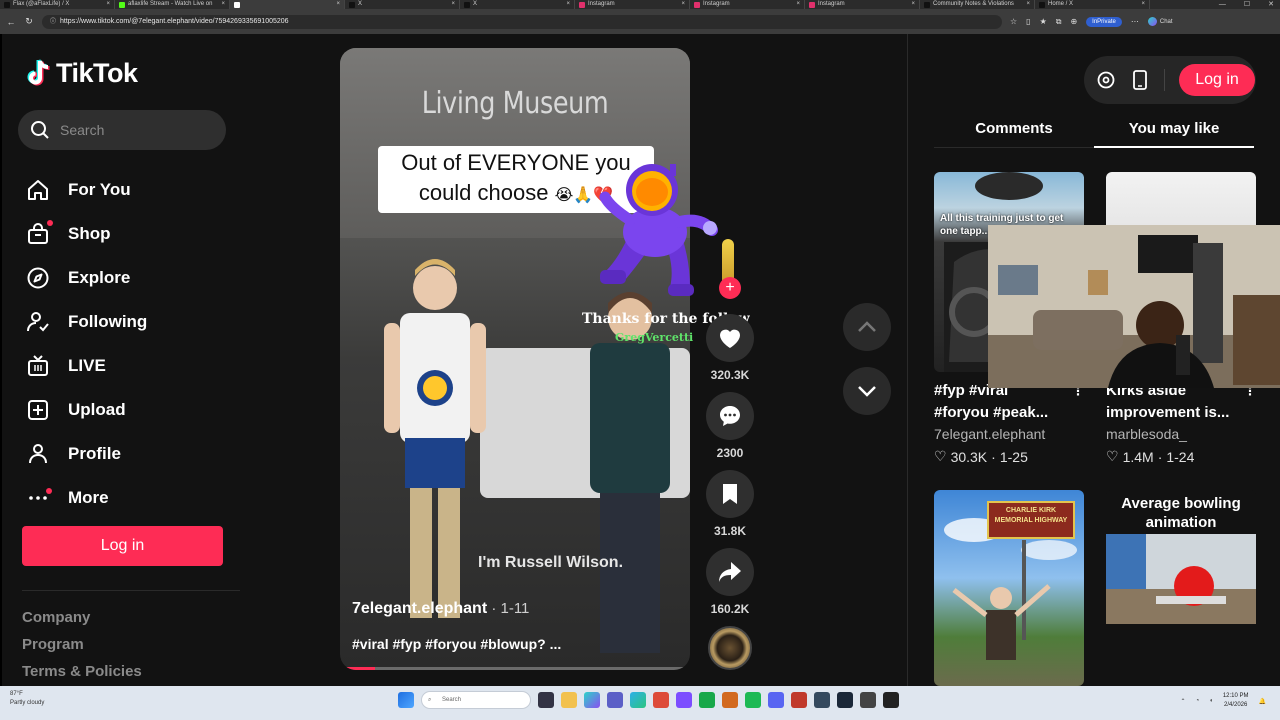 The width and height of the screenshot is (1280, 720). Describe the element at coordinates (730, 288) in the screenshot. I see `follow-button: +` at that location.